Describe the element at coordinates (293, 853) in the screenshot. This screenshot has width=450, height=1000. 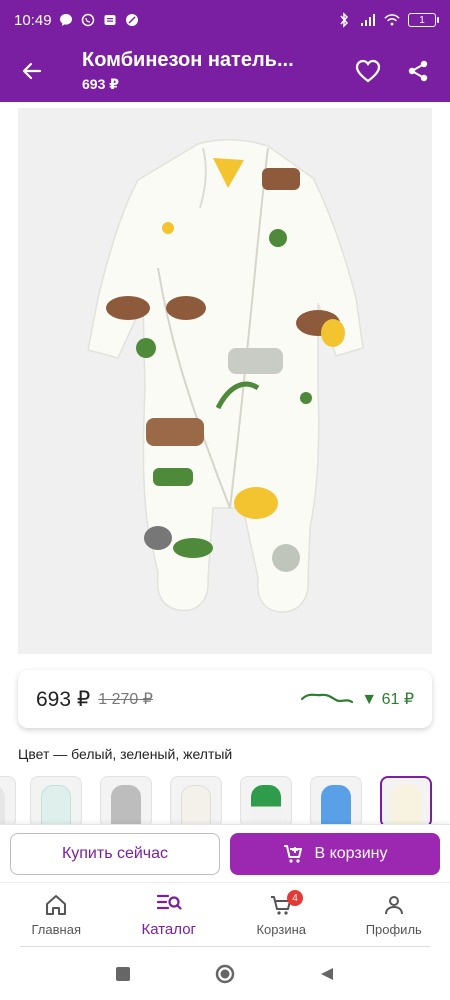
I see `cart-plus-icon` at that location.